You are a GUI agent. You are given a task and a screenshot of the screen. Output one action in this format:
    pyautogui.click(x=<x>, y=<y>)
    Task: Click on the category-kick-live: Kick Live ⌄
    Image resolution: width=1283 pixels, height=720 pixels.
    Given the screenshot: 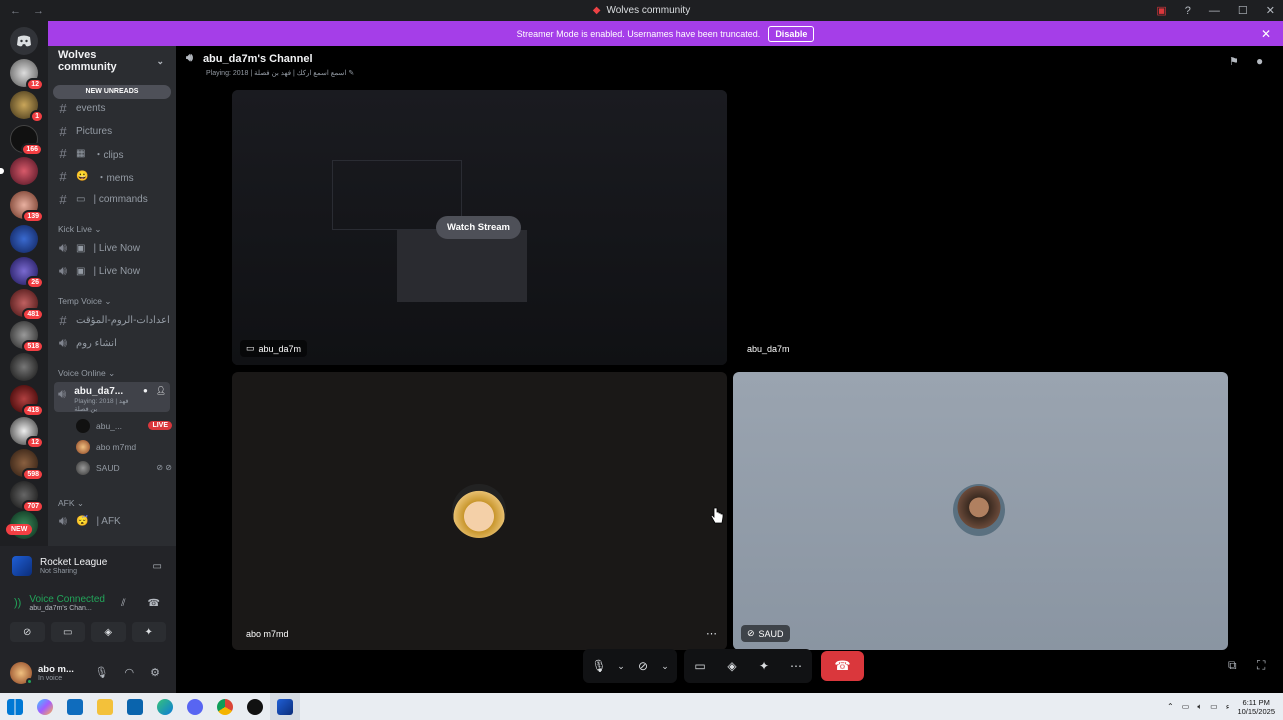 What is the action you would take?
    pyautogui.click(x=80, y=229)
    